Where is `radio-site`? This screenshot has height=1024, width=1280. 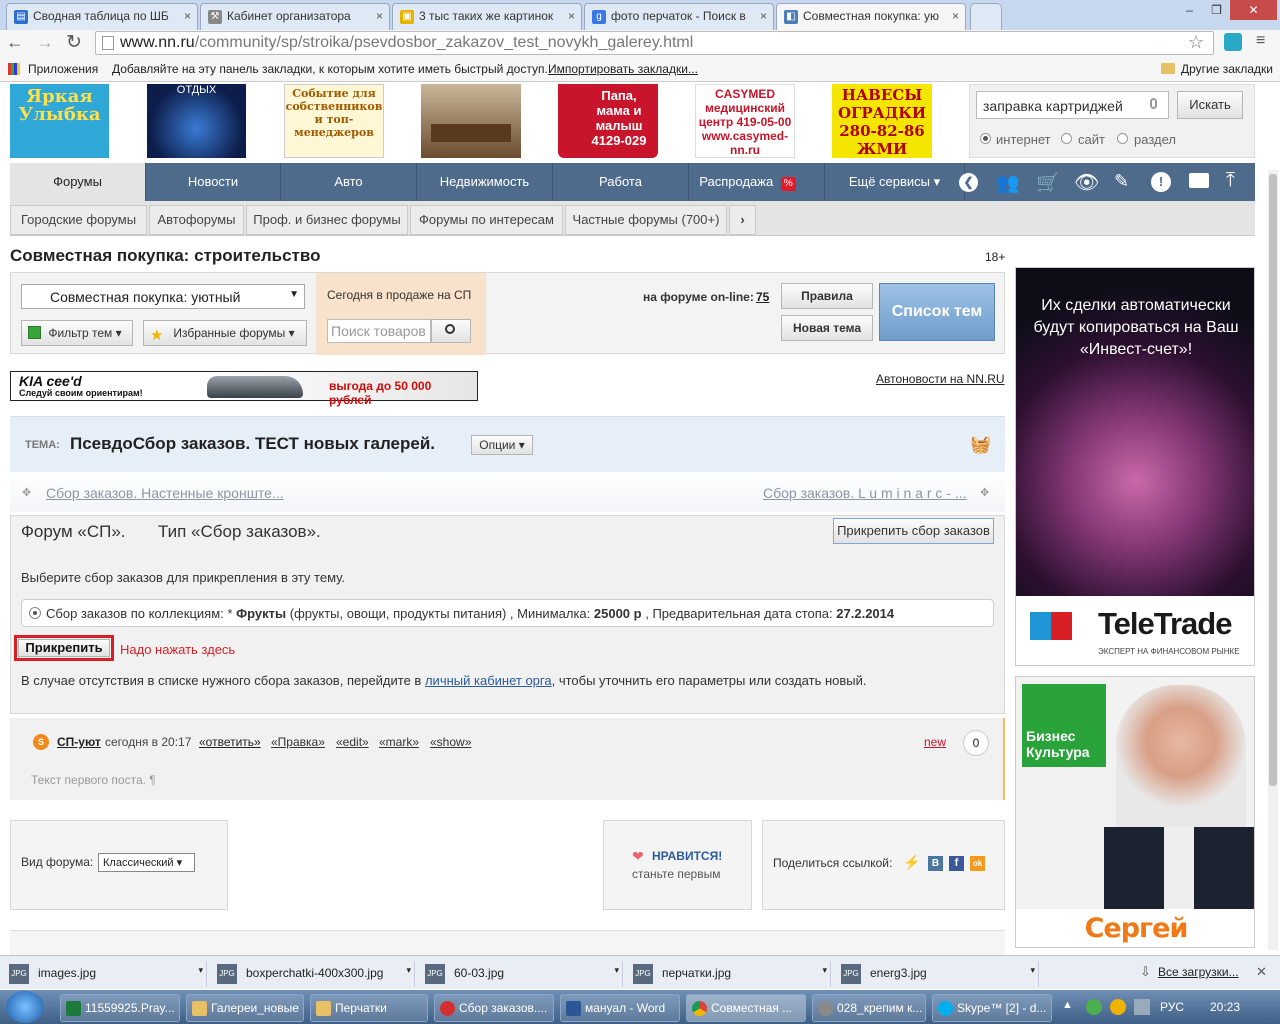
radio-site is located at coordinates (1066, 138).